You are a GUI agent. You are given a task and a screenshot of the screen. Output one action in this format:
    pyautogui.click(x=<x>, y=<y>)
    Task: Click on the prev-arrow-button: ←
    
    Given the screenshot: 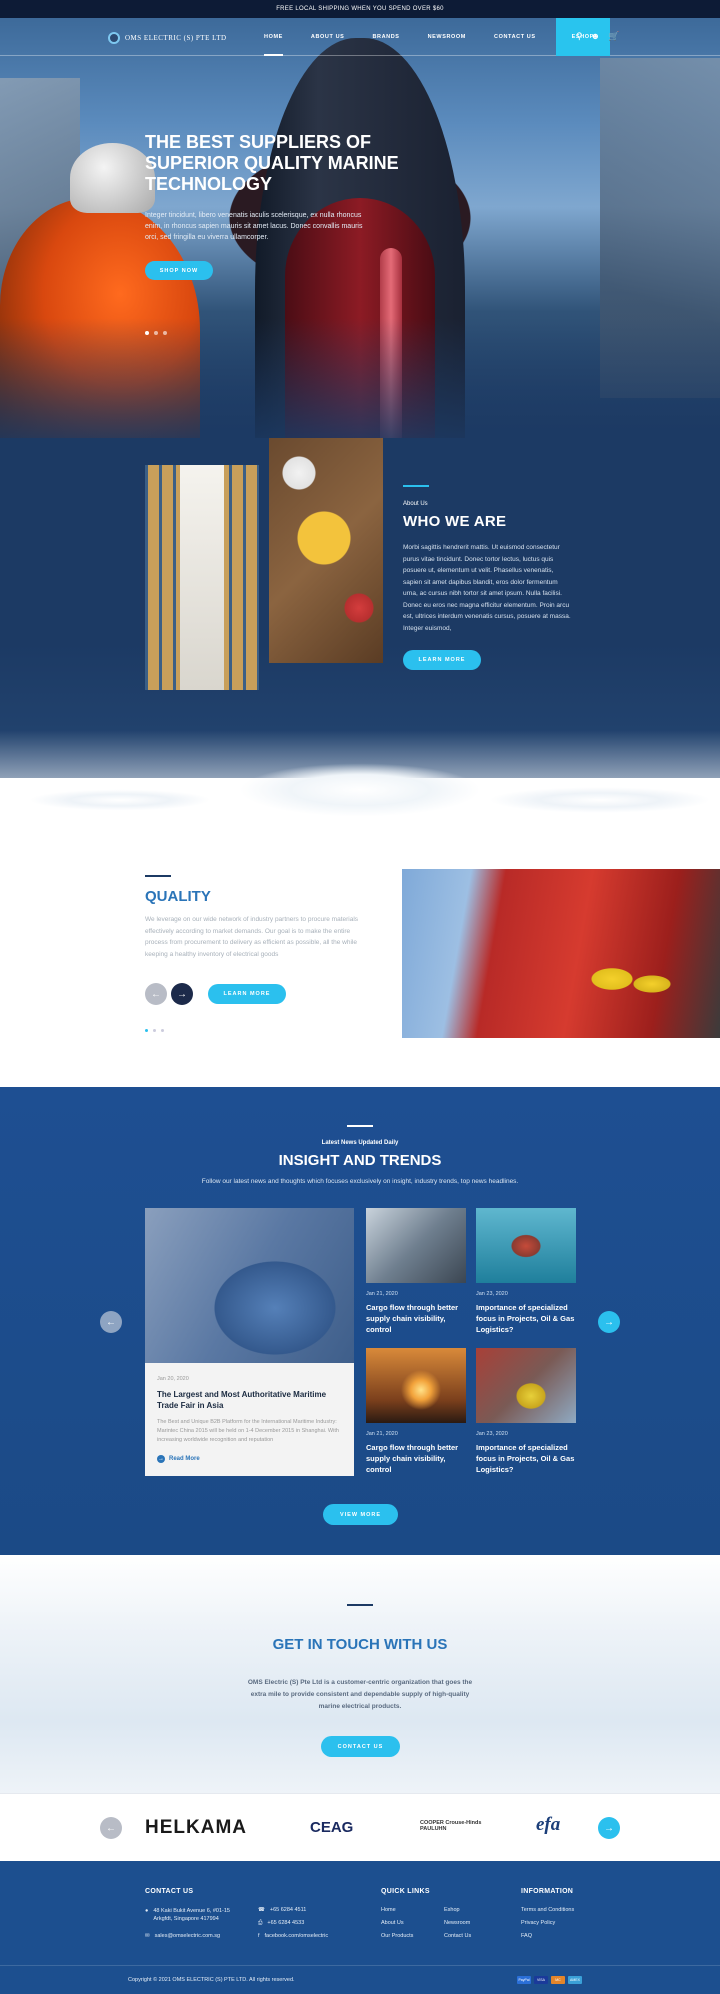 What is the action you would take?
    pyautogui.click(x=156, y=994)
    